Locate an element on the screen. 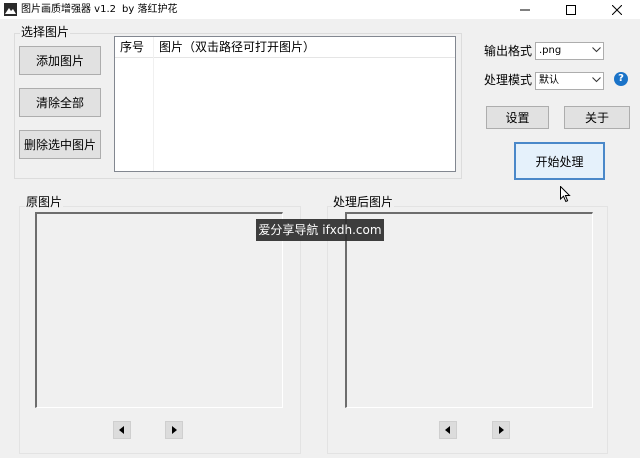 Image resolution: width=640 pixels, height=458 pixels. original-next-button is located at coordinates (174, 430).